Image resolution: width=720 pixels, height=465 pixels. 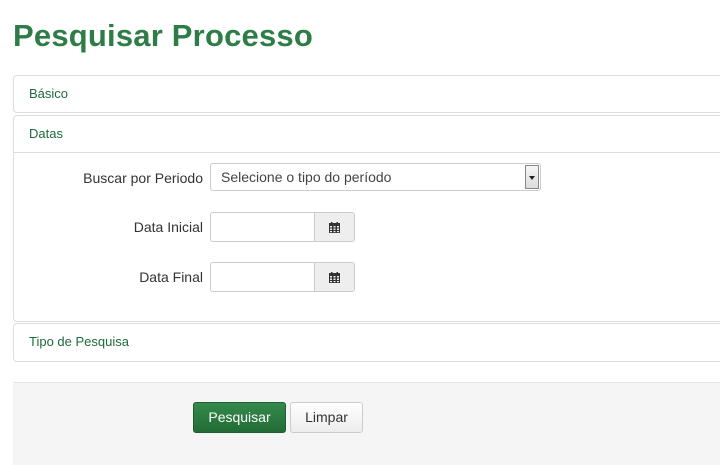 What do you see at coordinates (168, 227) in the screenshot?
I see `data-inicial-label: Data Inicial` at bounding box center [168, 227].